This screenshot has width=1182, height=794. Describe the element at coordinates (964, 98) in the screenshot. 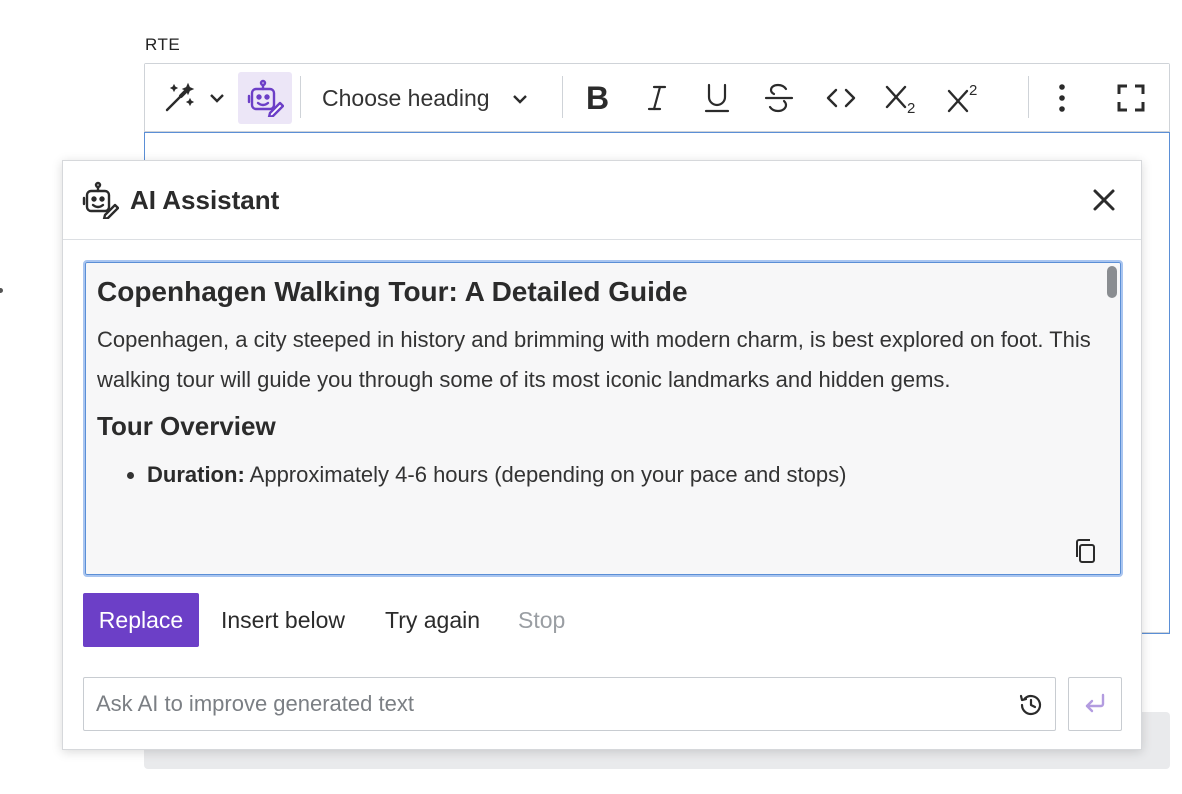

I see `superscript-icon: 2` at that location.